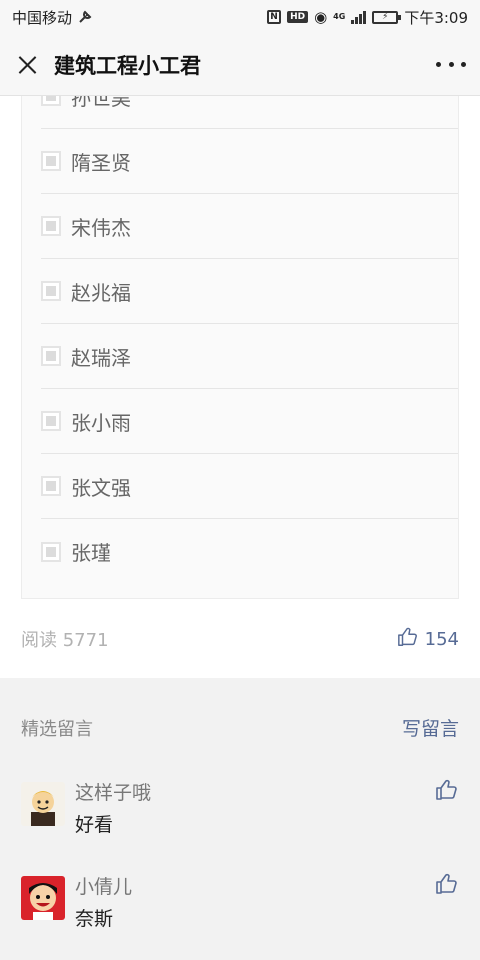 This screenshot has width=480, height=960. What do you see at coordinates (91, 553) in the screenshot?
I see `list-item-label: 张瑾` at bounding box center [91, 553].